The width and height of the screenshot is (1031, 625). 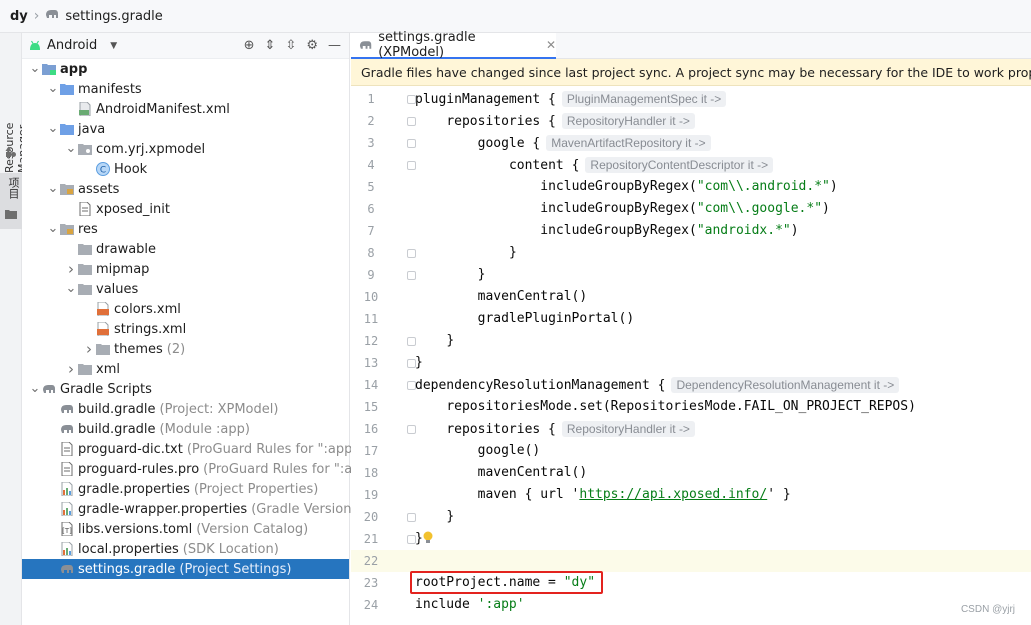 I want to click on tree-item-label: proguard-dic.txt, so click(x=130, y=449).